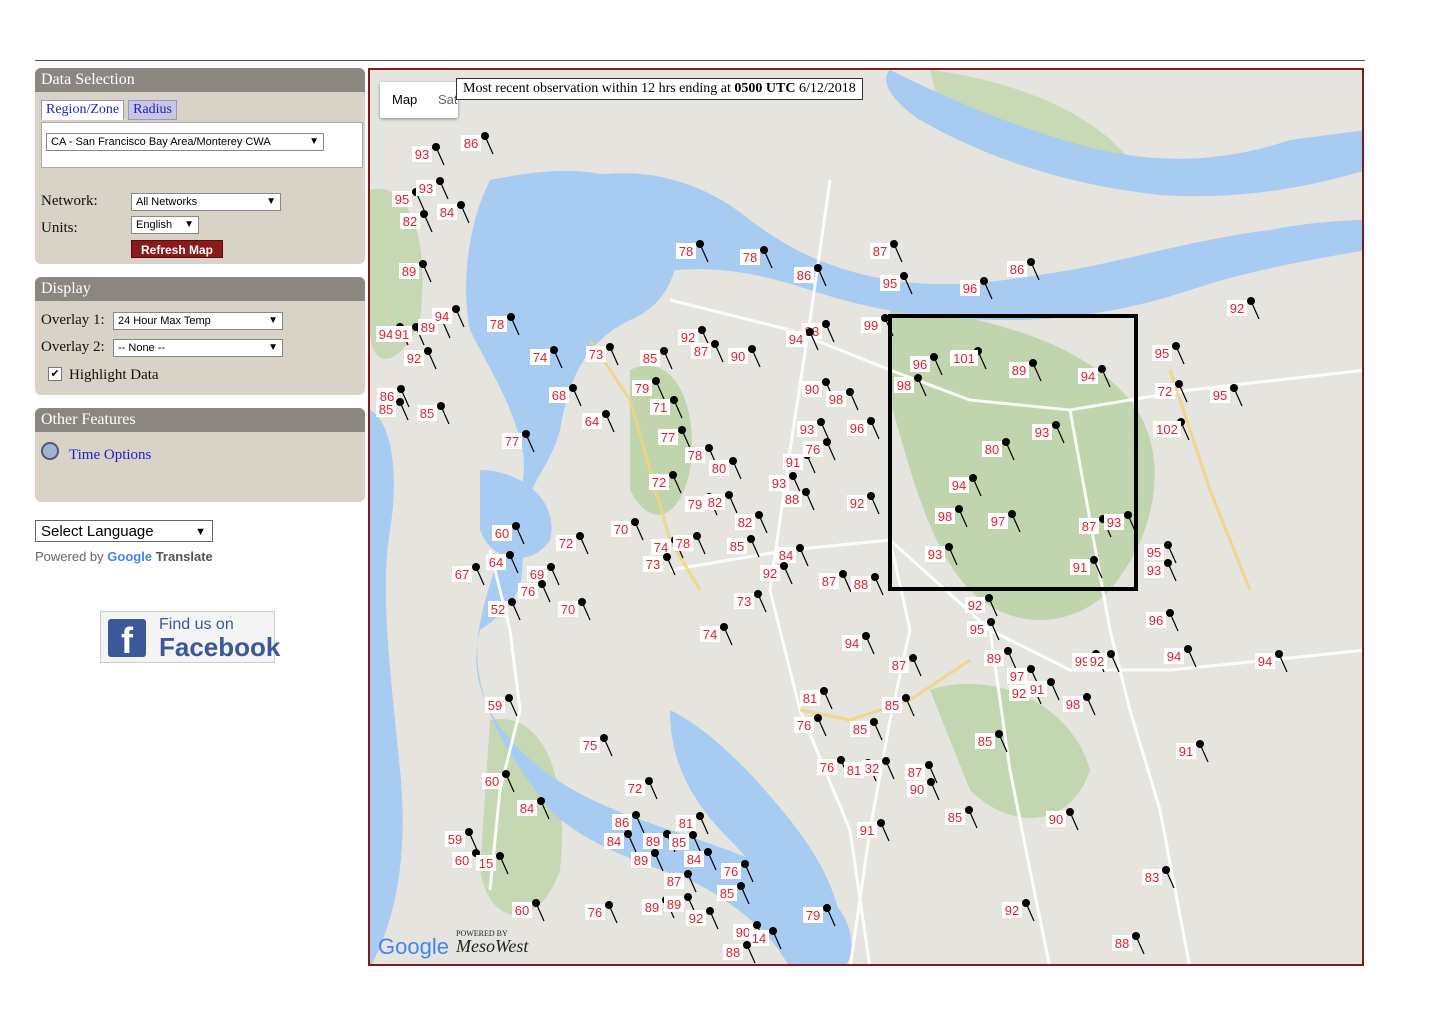  Describe the element at coordinates (574, 609) in the screenshot. I see `station-marker: 70` at that location.